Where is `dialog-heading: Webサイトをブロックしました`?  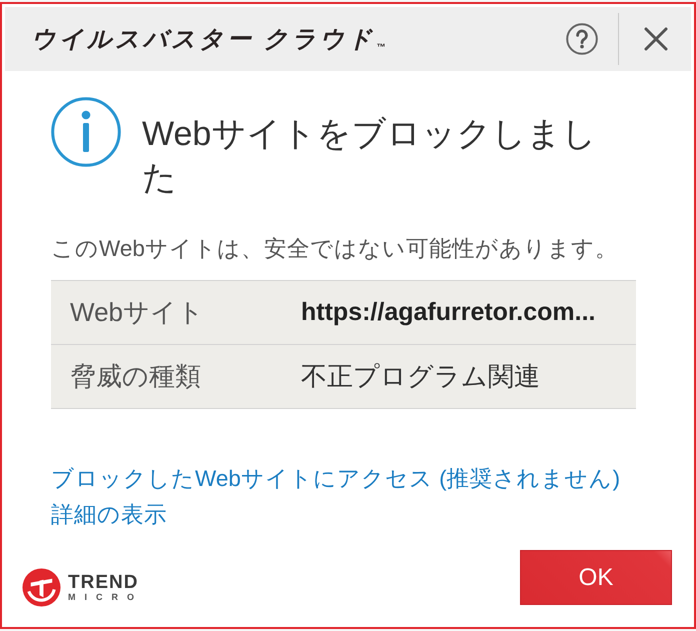
dialog-heading: Webサイトをブロックしました is located at coordinates (370, 156).